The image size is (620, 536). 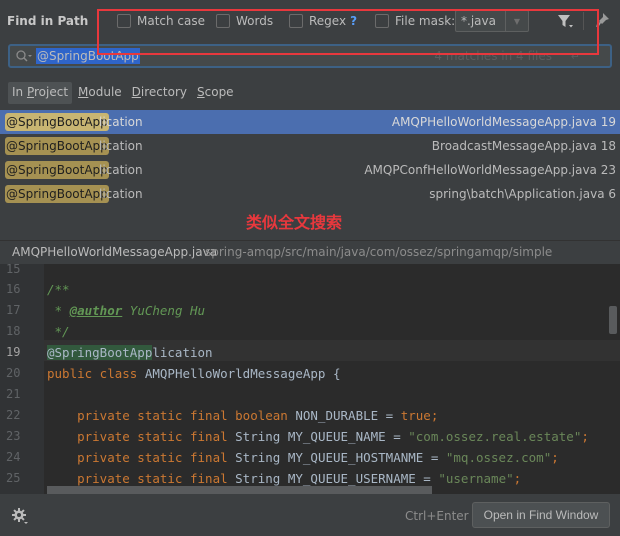 What do you see at coordinates (24, 56) in the screenshot?
I see `search-history-icon` at bounding box center [24, 56].